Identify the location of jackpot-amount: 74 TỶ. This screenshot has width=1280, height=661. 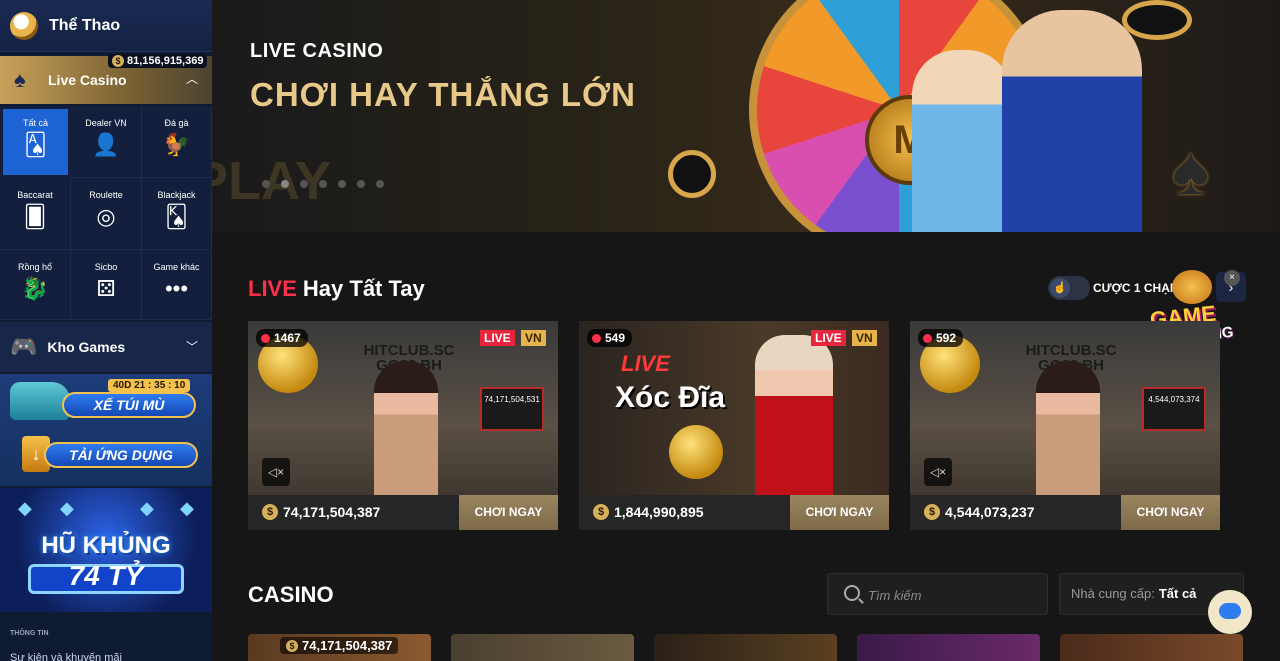
(106, 575).